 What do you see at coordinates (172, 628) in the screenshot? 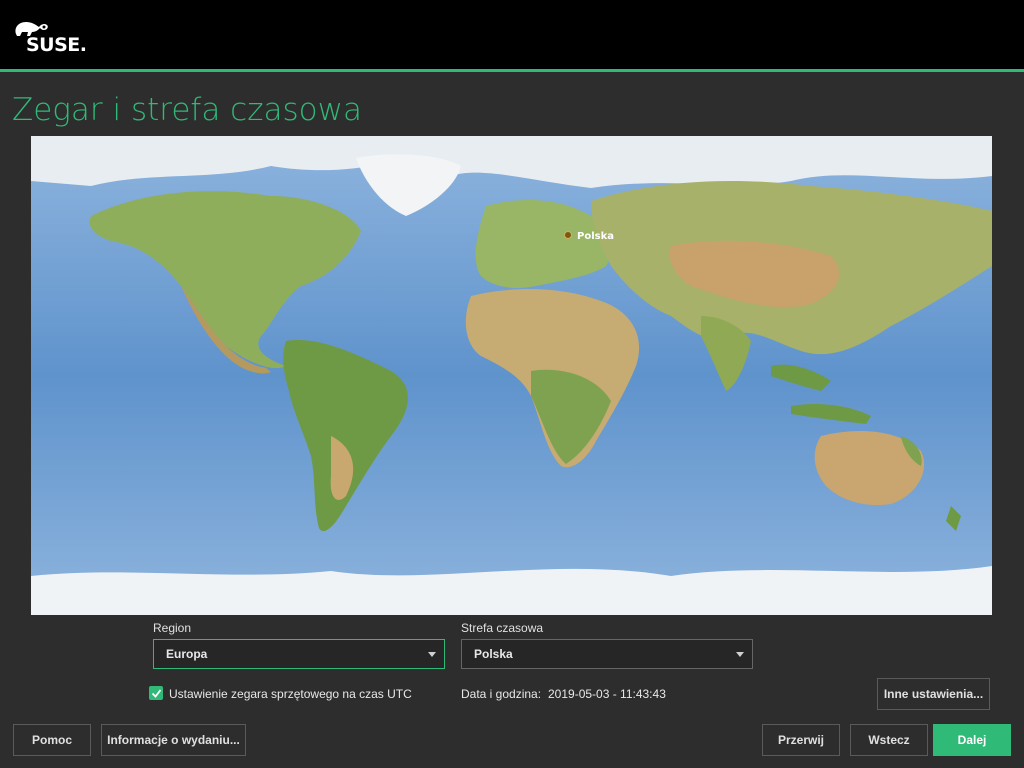
I see `region-label: Region` at bounding box center [172, 628].